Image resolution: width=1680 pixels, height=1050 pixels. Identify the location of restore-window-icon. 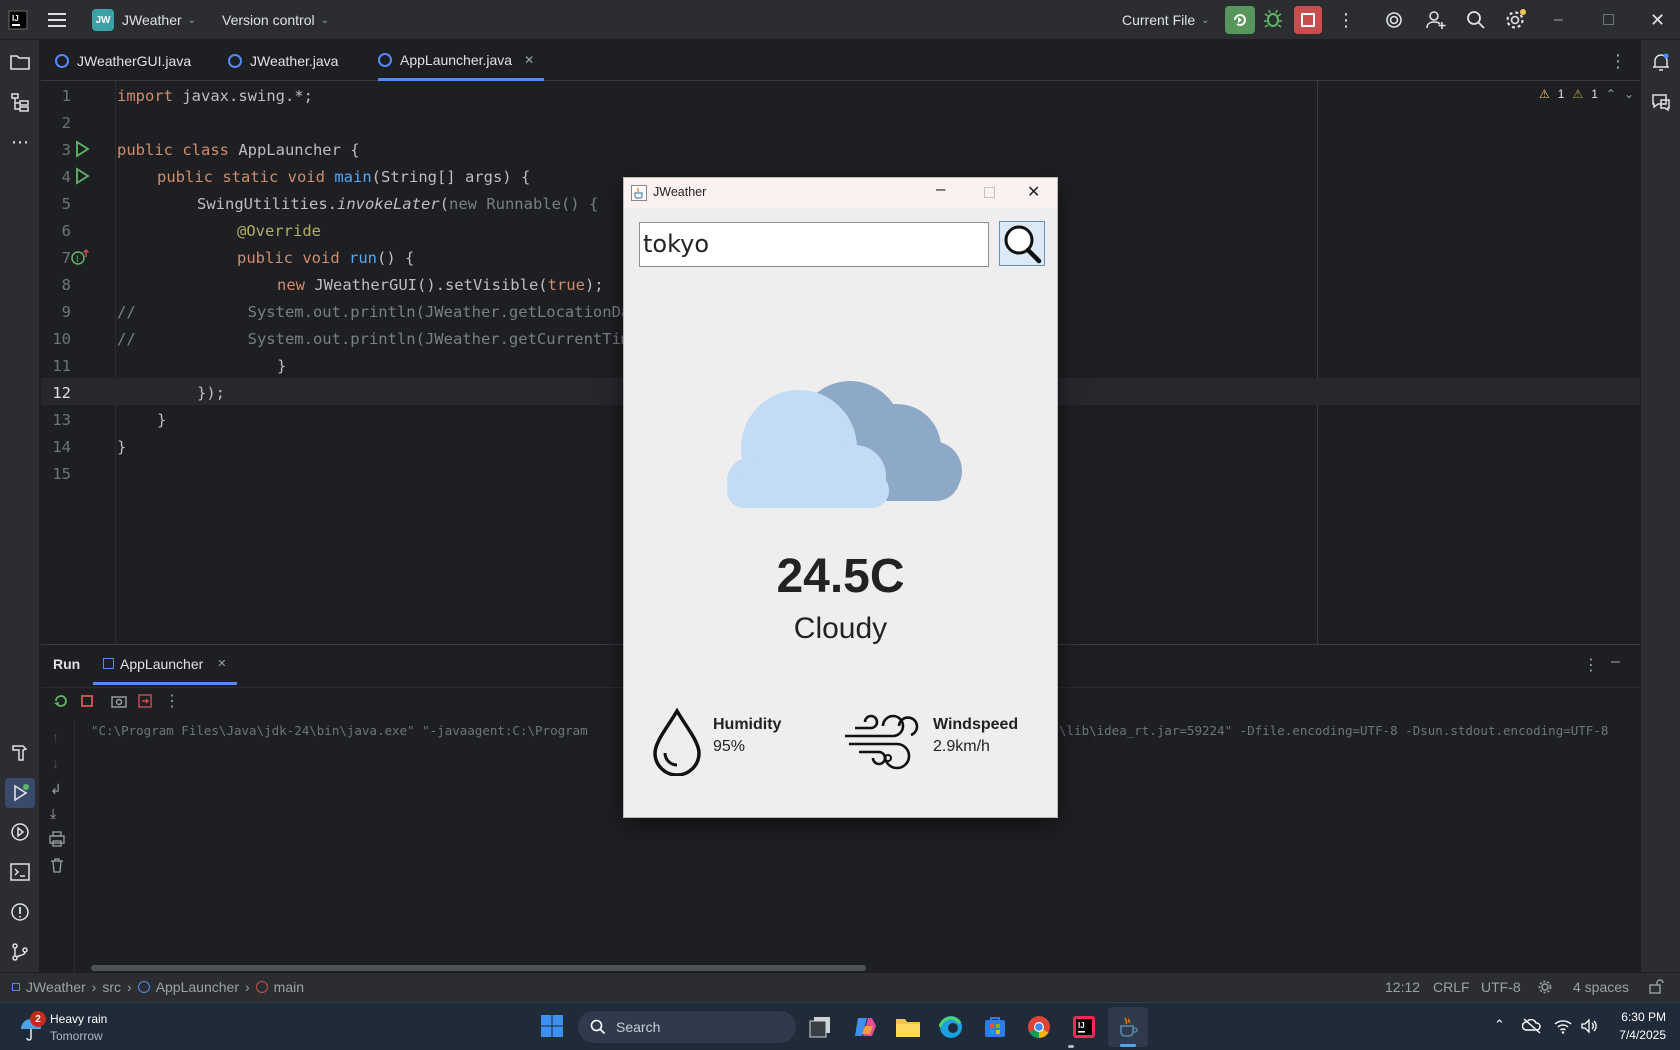
(1608, 19).